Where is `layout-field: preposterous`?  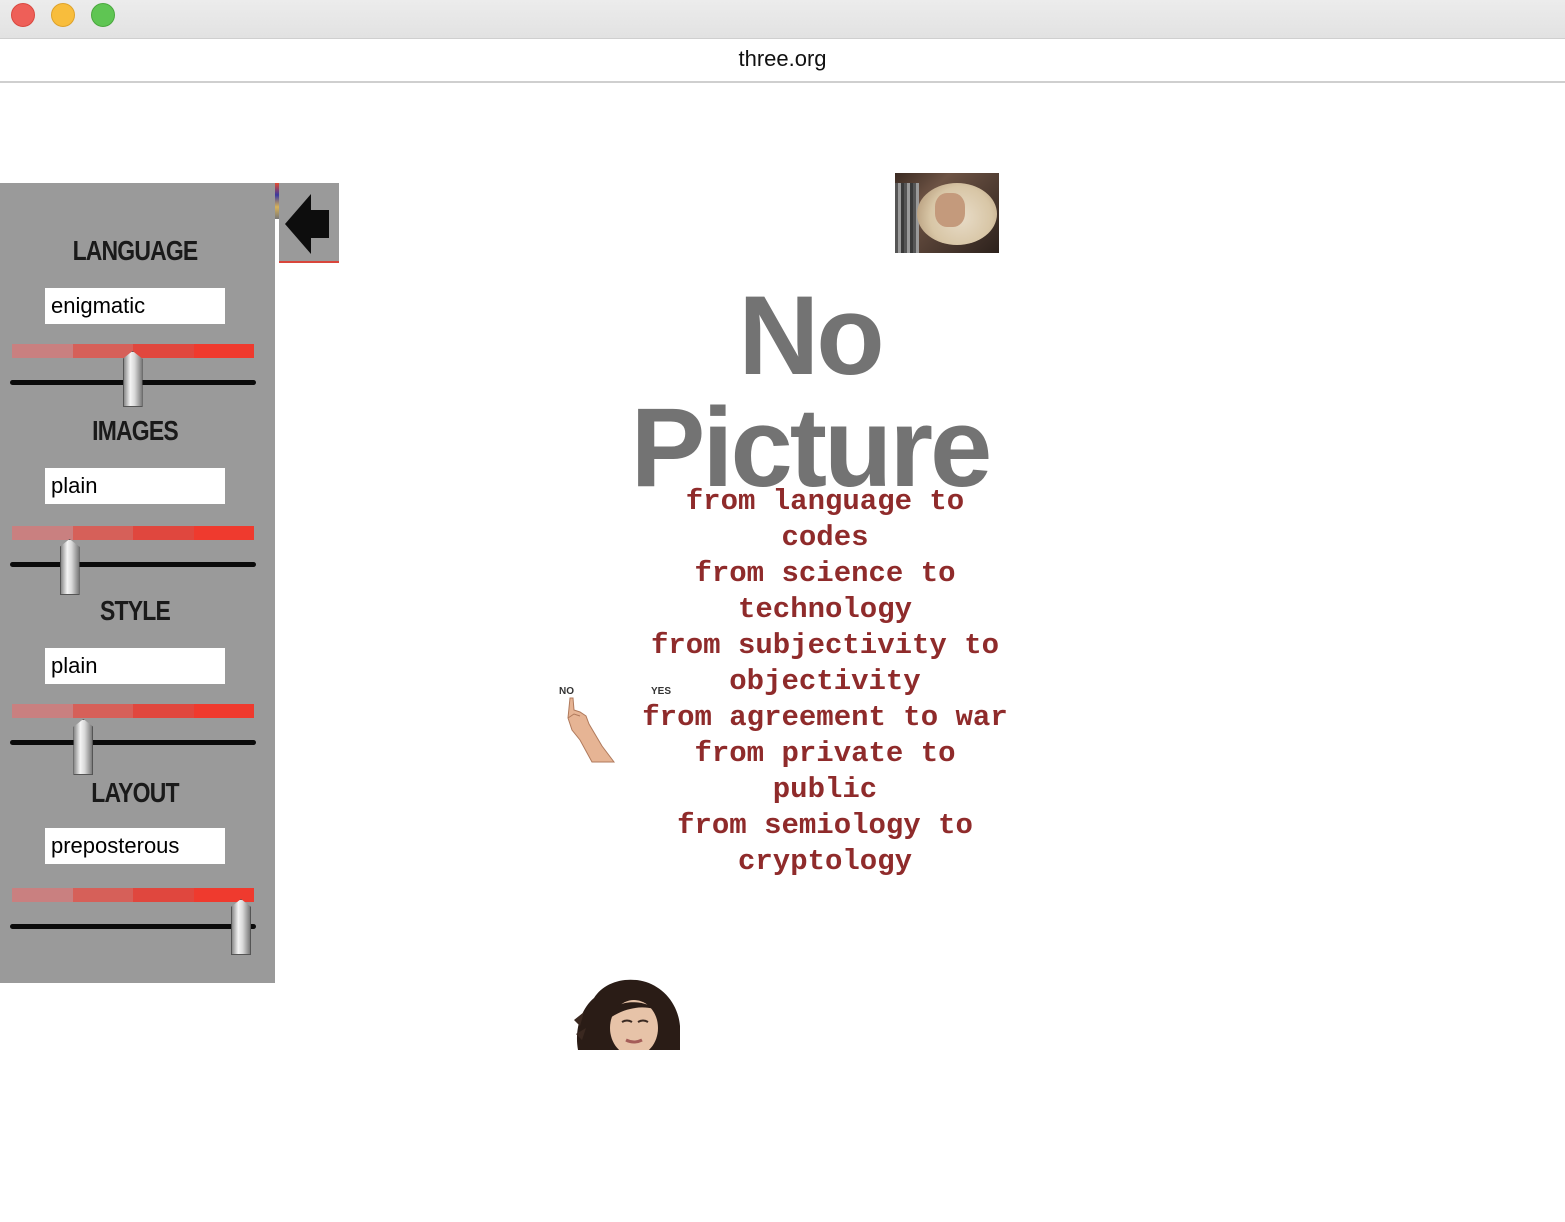
layout-field: preposterous is located at coordinates (135, 846).